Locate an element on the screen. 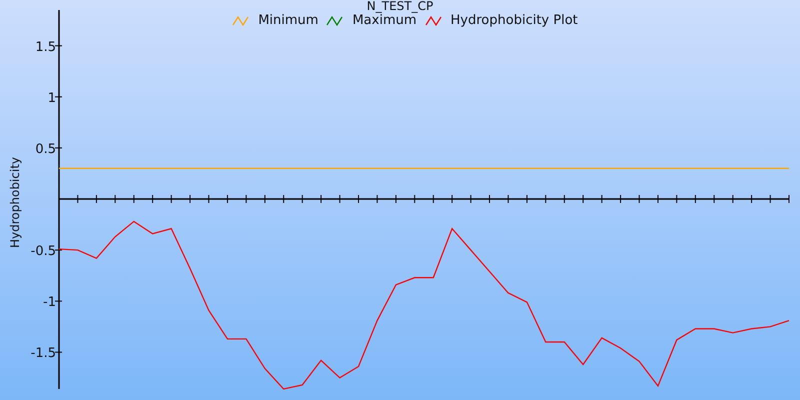 This screenshot has width=800, height=400. y-tick-label: -1.5 is located at coordinates (43, 354).